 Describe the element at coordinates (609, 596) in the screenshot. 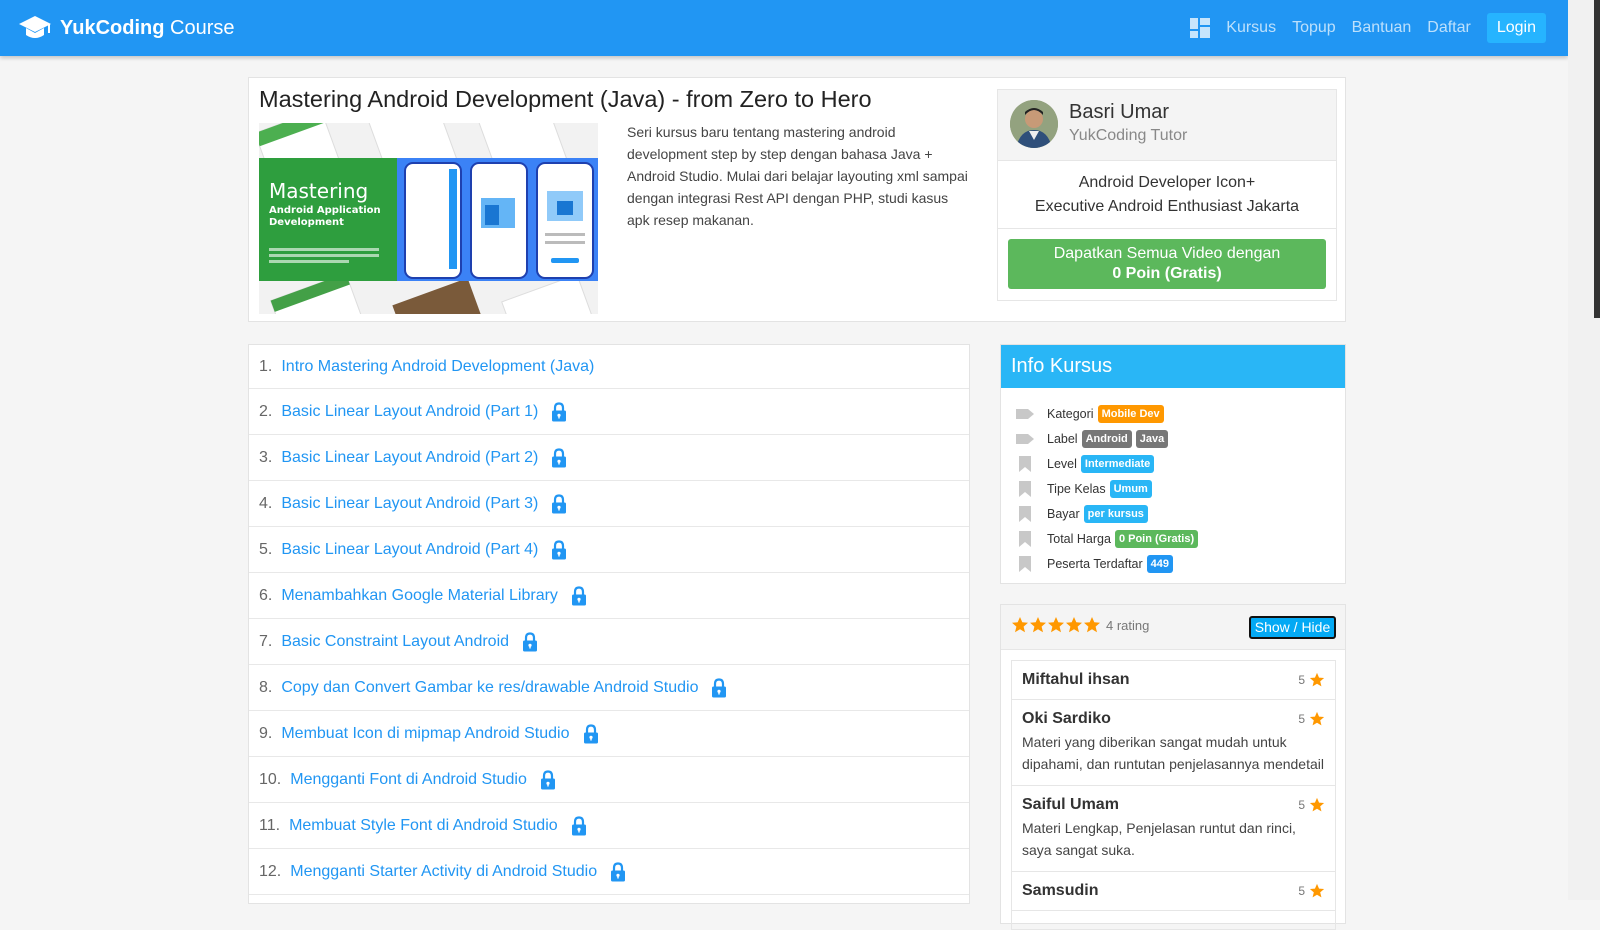

I see `lesson-item: 6. Menambahkan Google Material Library` at that location.